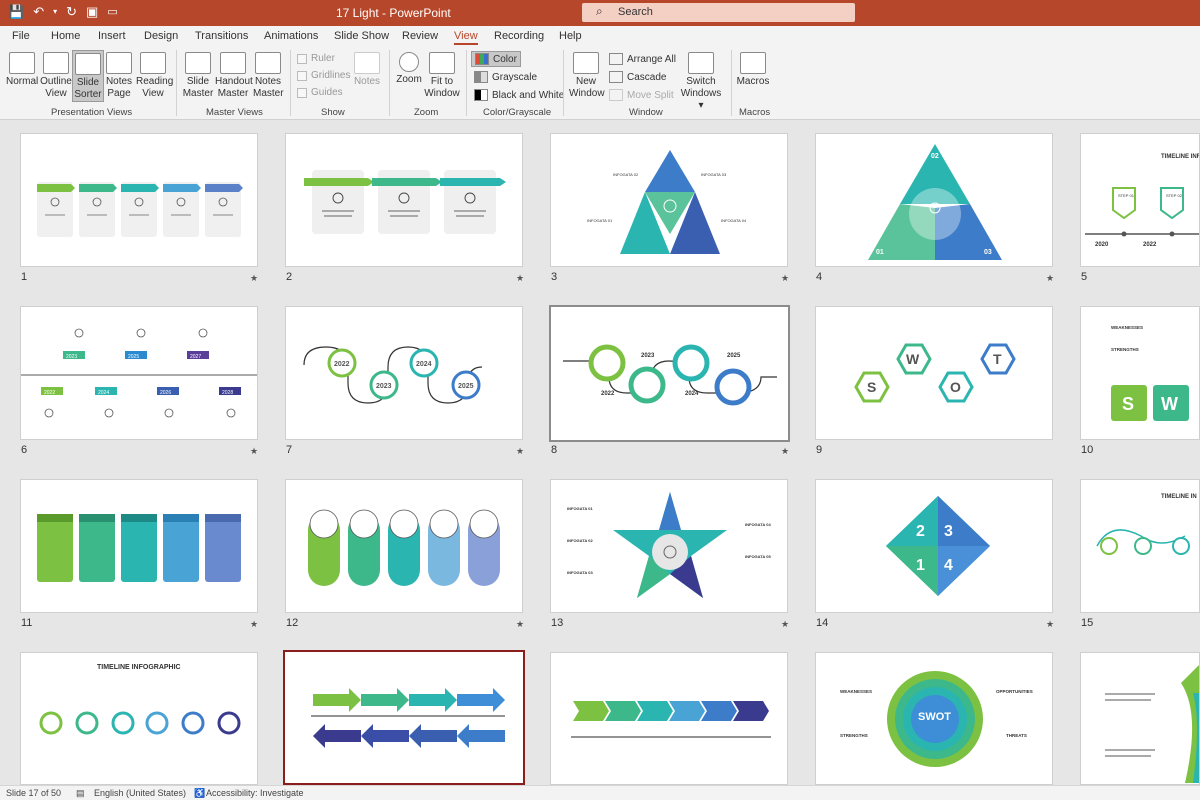 The height and width of the screenshot is (800, 1200). What do you see at coordinates (409, 69) in the screenshot?
I see `zoom-button: Zoom` at bounding box center [409, 69].